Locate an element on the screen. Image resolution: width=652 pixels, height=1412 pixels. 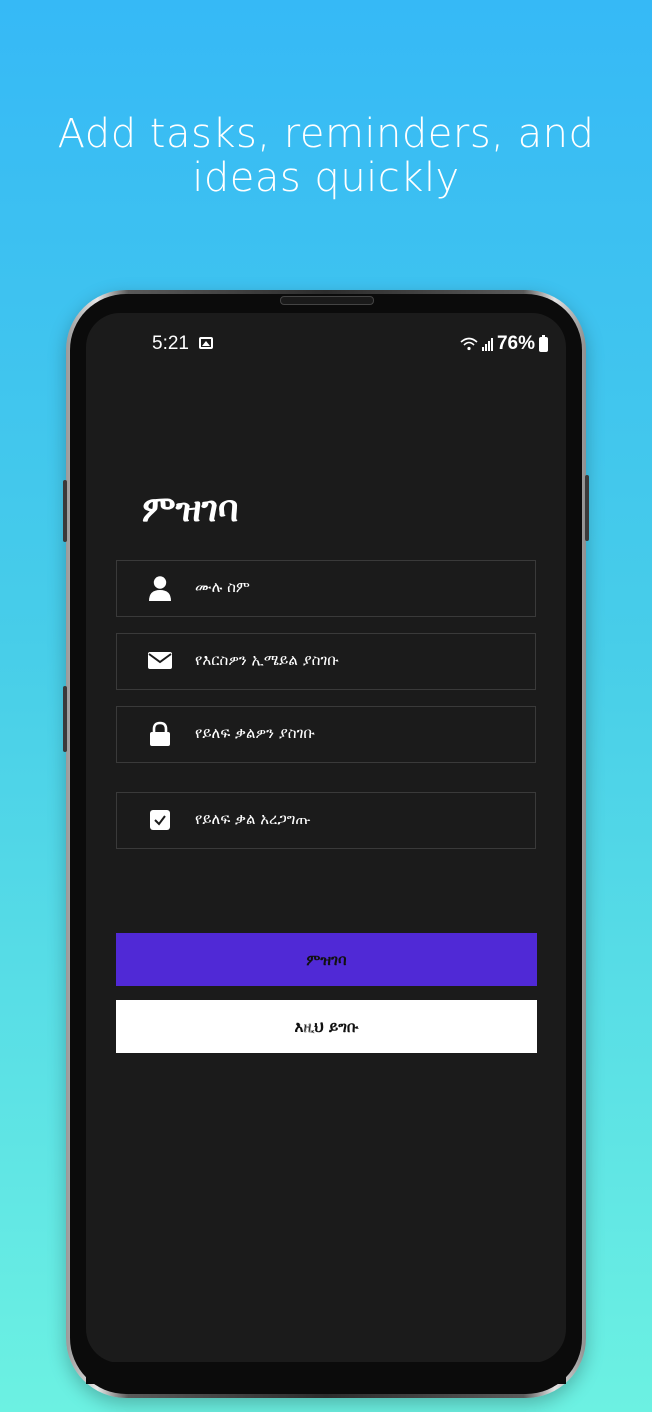
power-button is located at coordinates (587, 508).